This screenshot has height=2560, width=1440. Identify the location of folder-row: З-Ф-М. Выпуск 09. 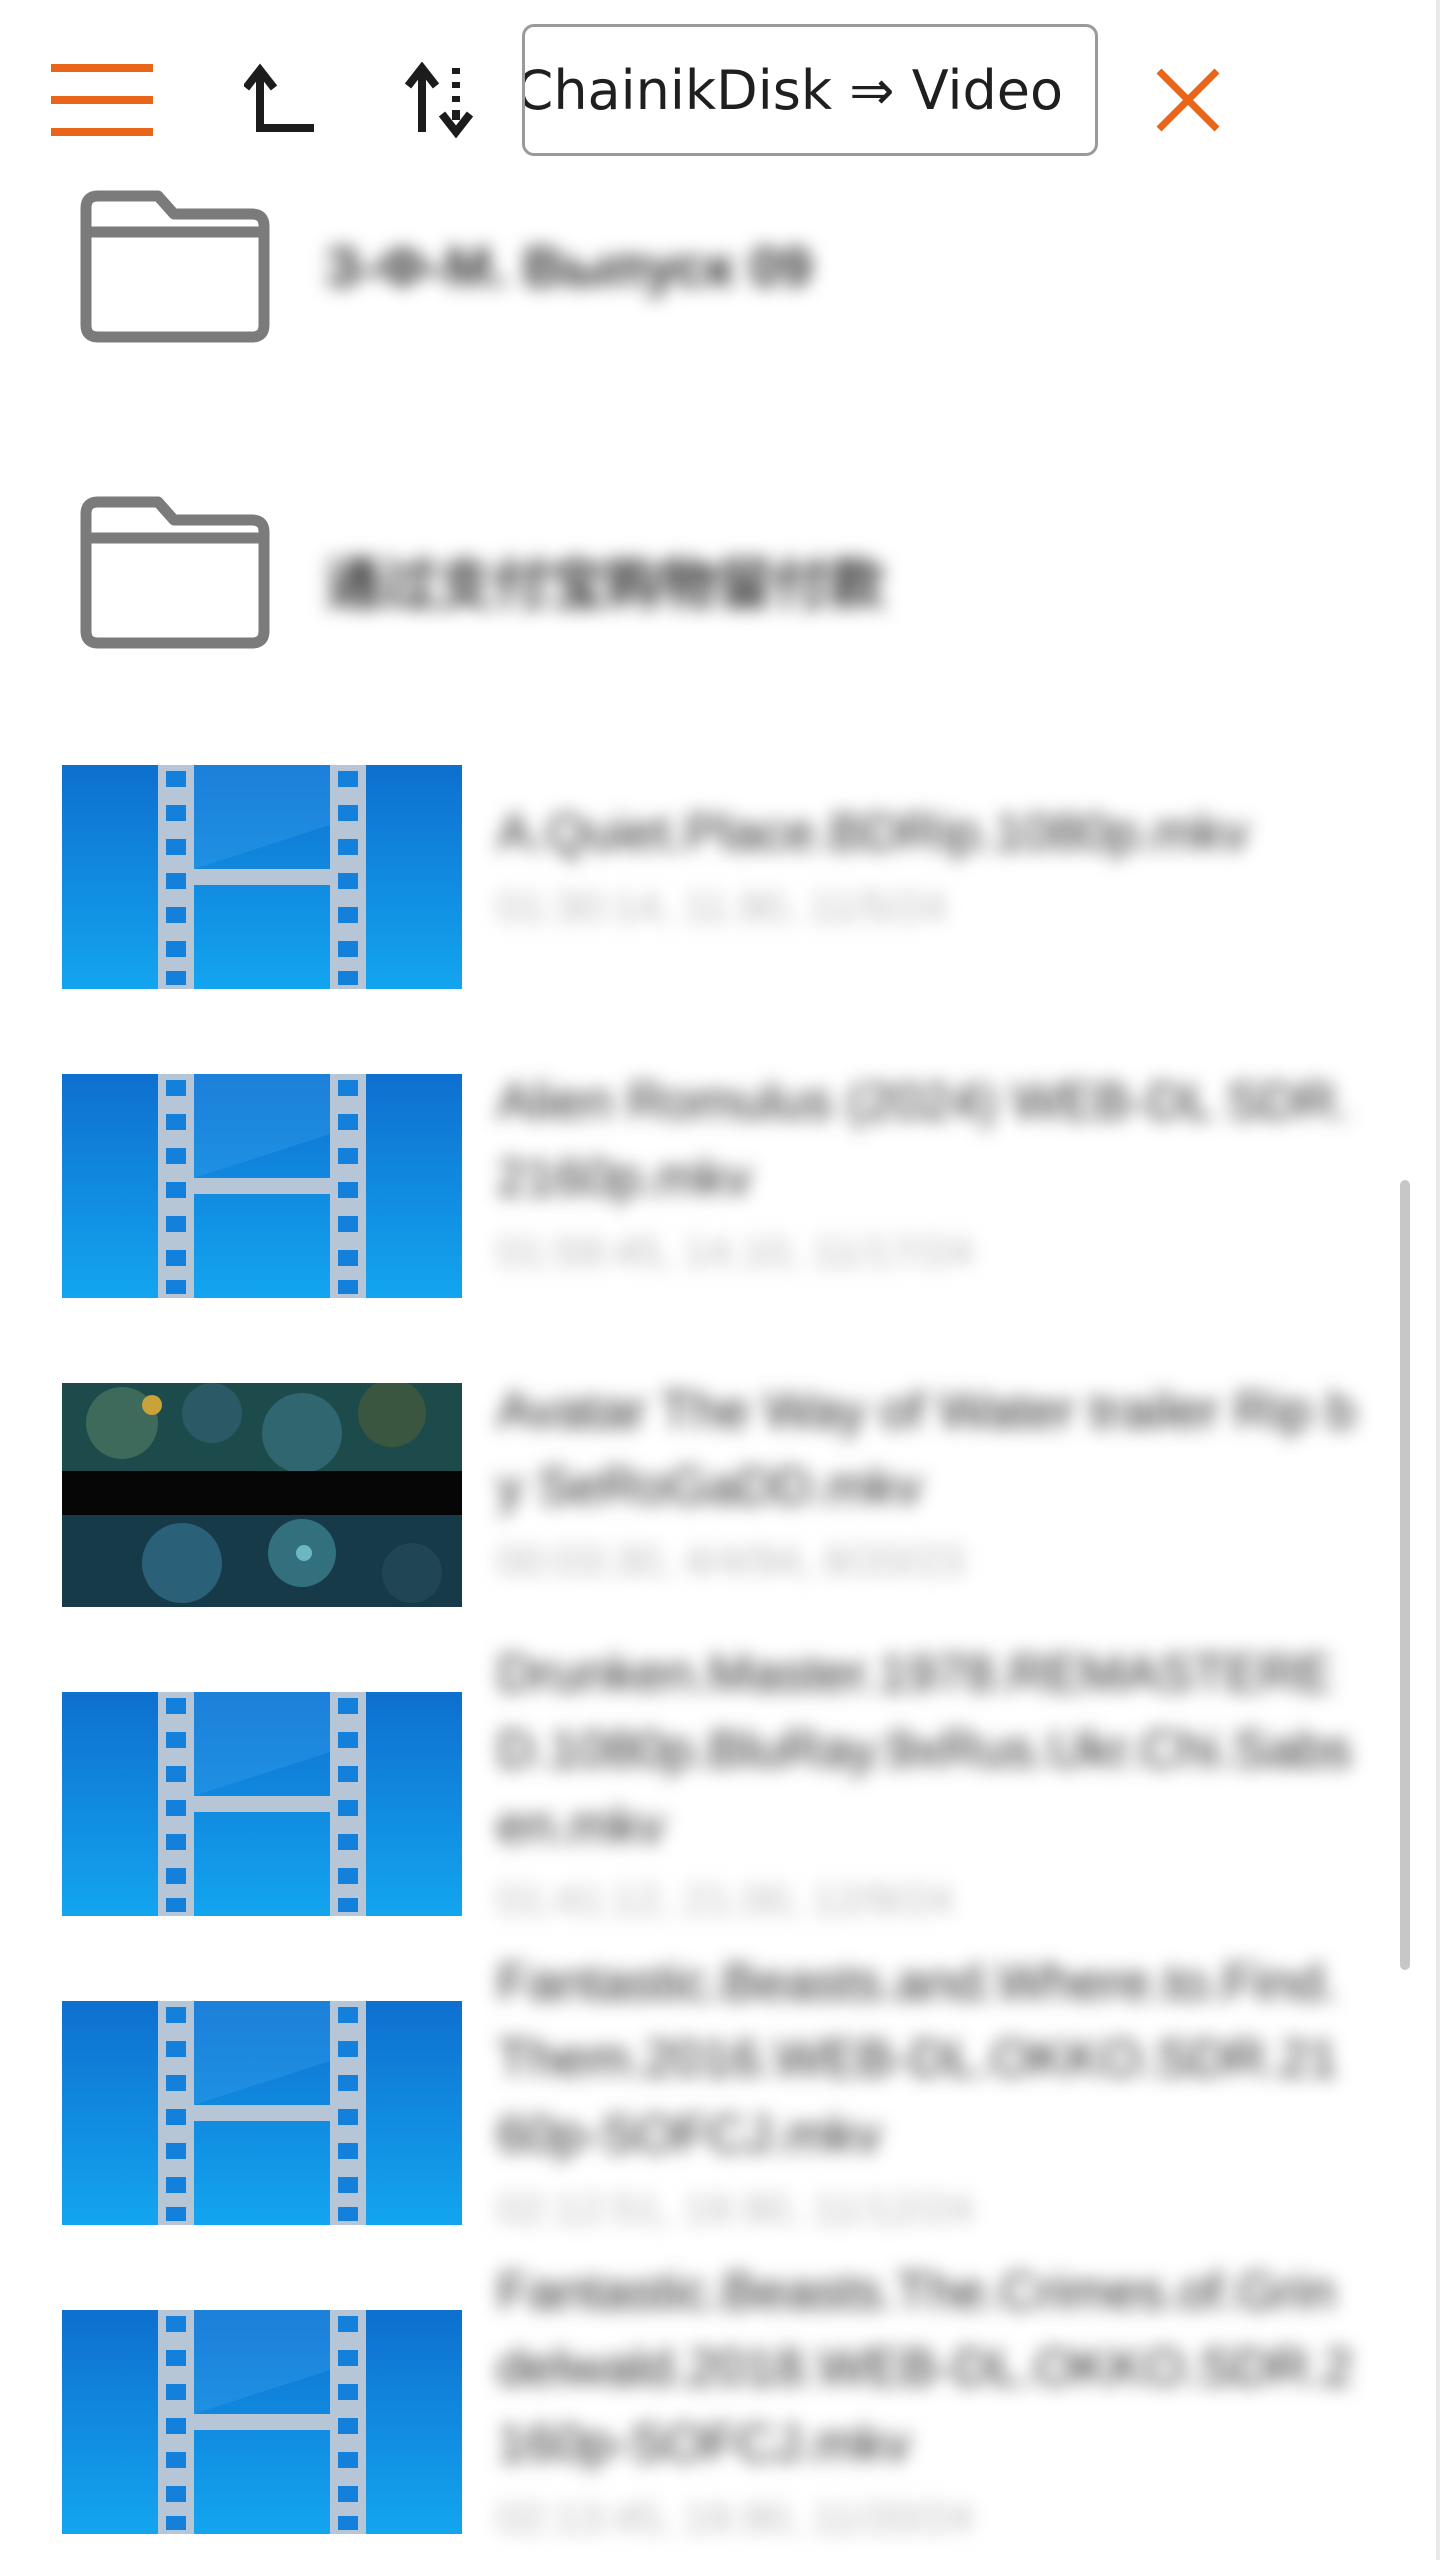
(700, 305).